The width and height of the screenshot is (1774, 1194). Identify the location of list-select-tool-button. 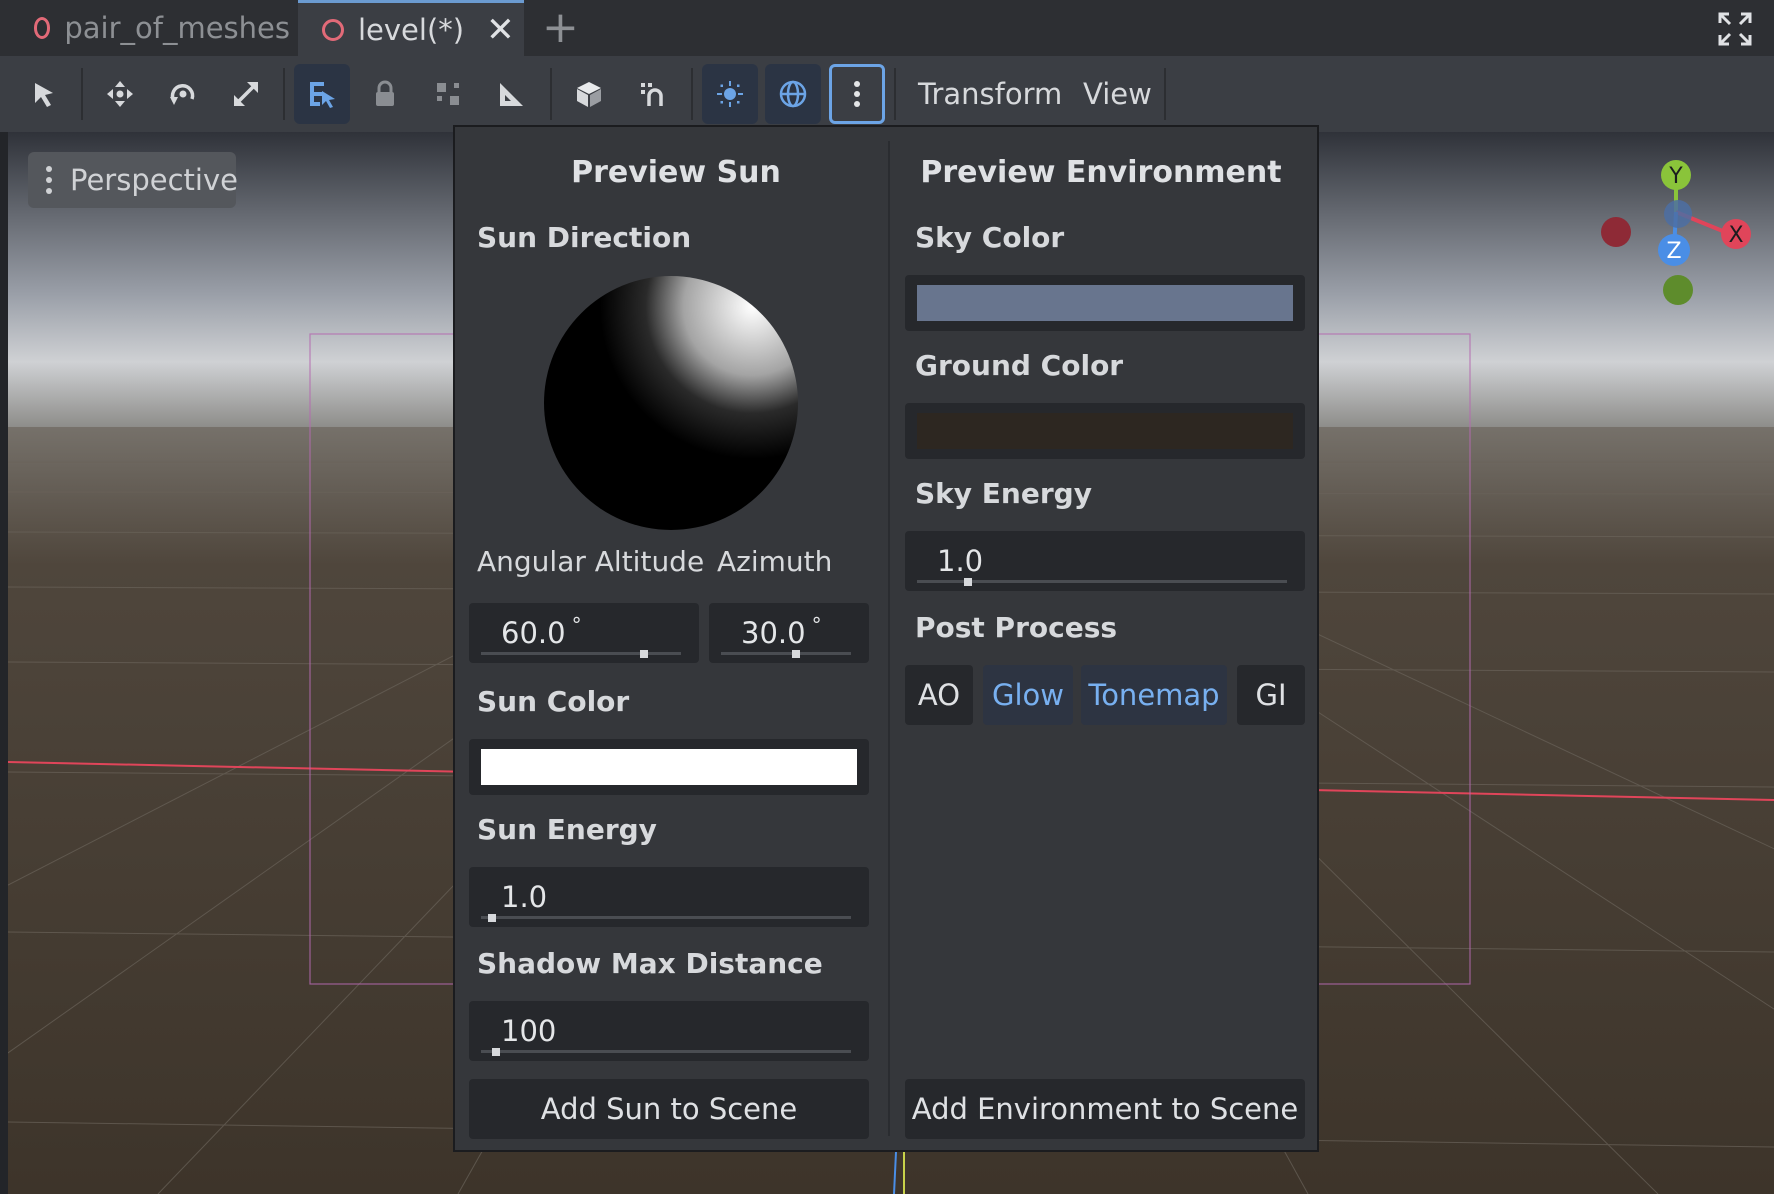
(322, 94).